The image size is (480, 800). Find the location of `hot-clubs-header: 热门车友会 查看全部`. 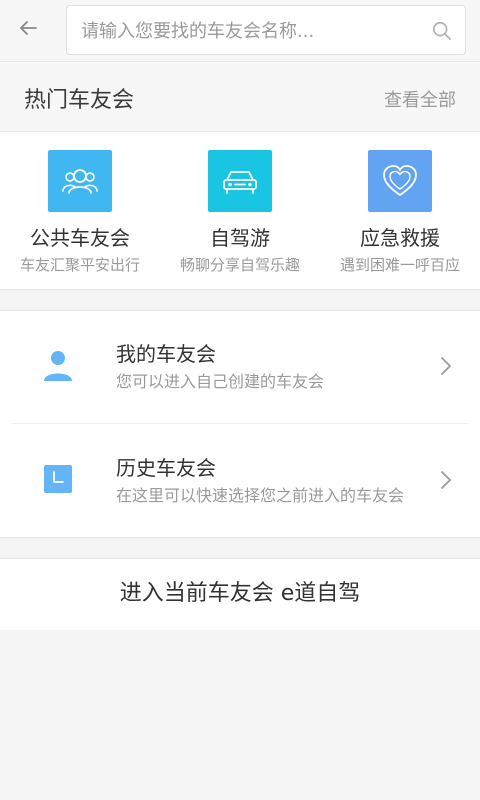

hot-clubs-header: 热门车友会 查看全部 is located at coordinates (240, 97).